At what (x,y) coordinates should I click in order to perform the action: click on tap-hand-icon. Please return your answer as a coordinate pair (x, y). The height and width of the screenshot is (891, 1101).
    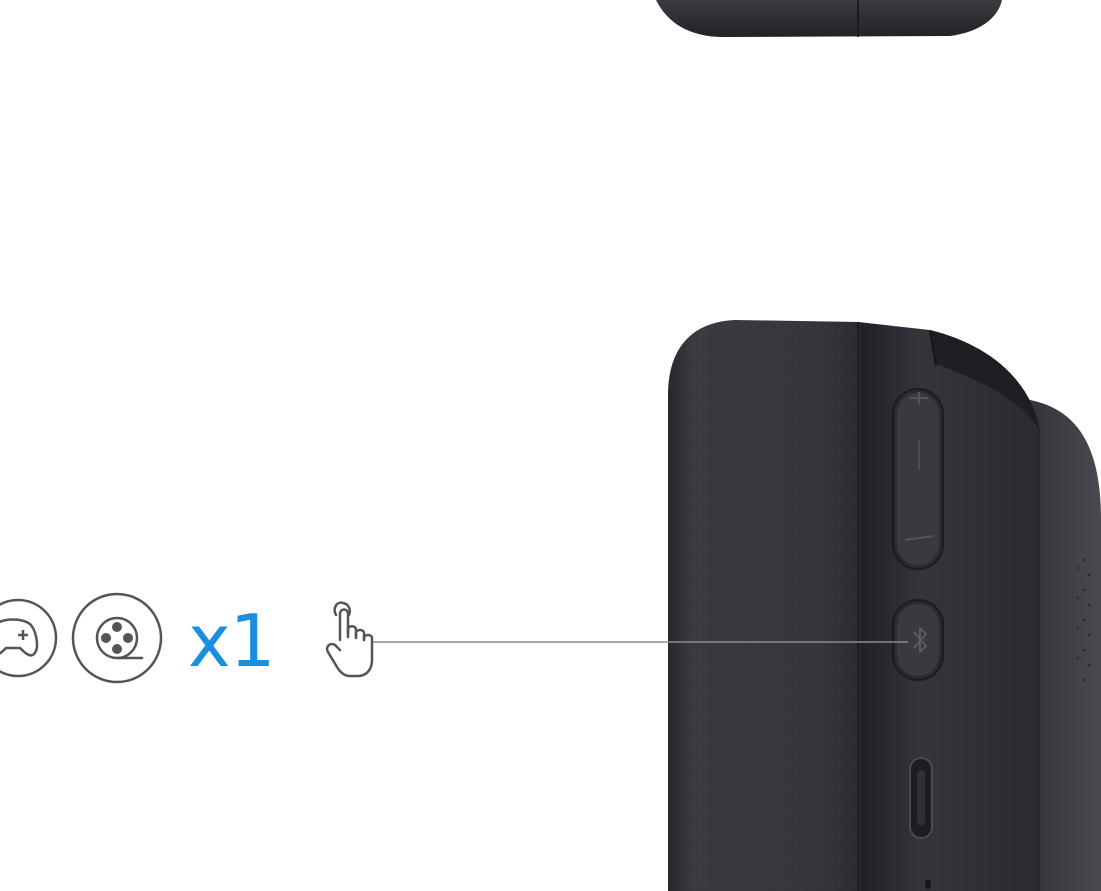
    Looking at the image, I should click on (349, 639).